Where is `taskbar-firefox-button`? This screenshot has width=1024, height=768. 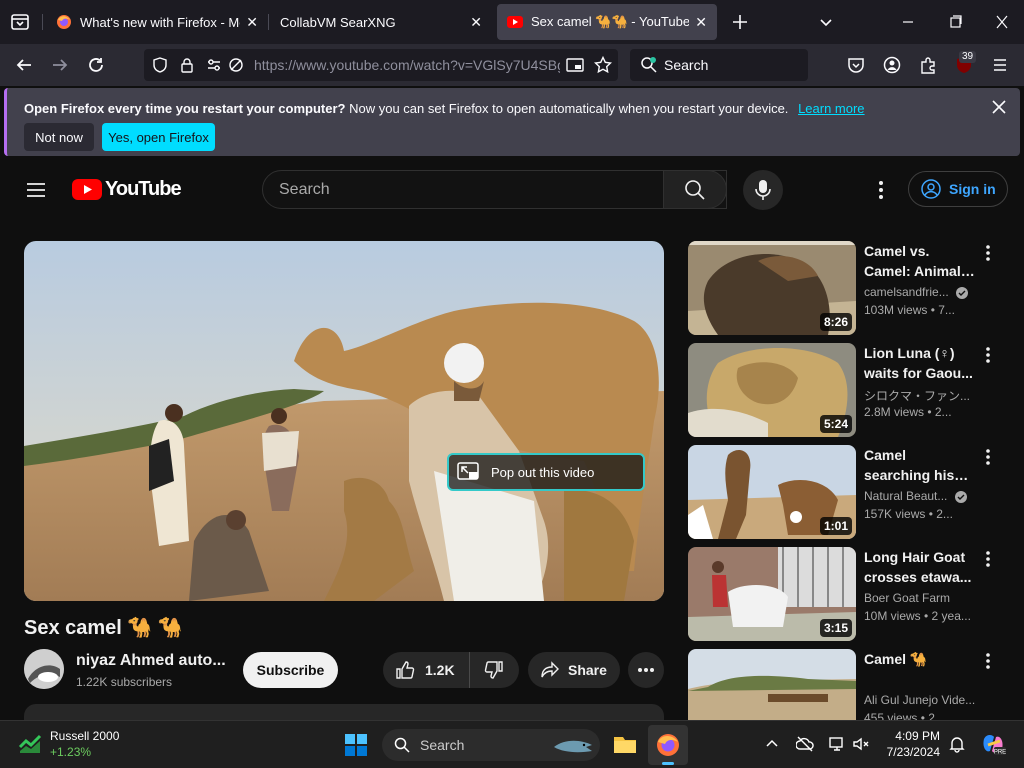
taskbar-firefox-button is located at coordinates (668, 745).